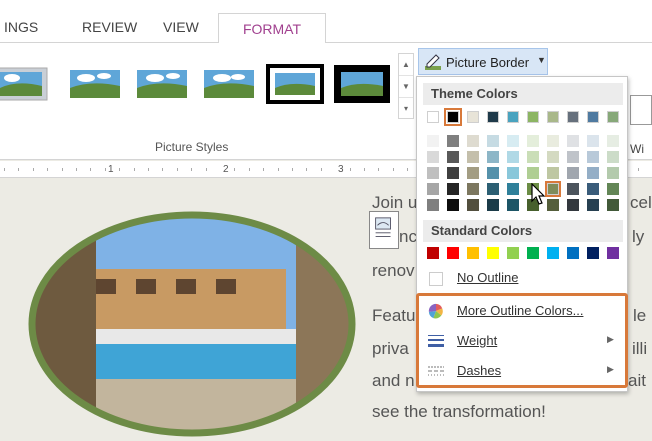 The height and width of the screenshot is (441, 652). I want to click on doc-line-7: see the transformation!, so click(459, 411).